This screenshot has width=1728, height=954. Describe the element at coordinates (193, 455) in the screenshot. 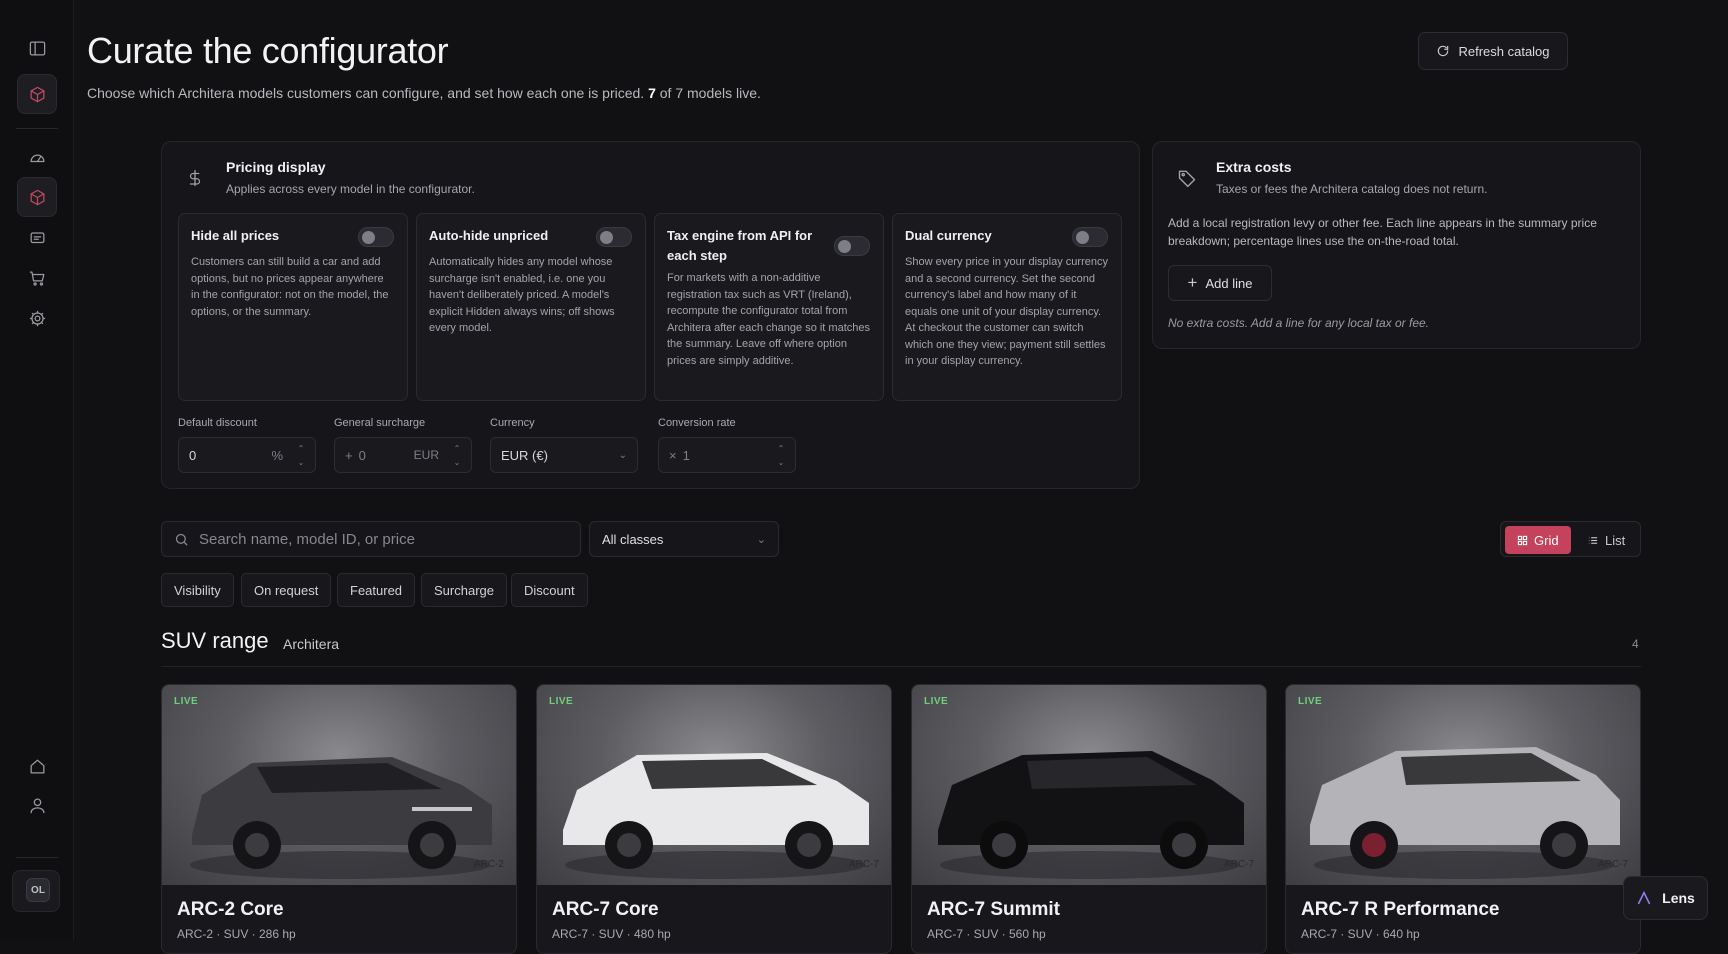

I see `discount-value: 0` at that location.